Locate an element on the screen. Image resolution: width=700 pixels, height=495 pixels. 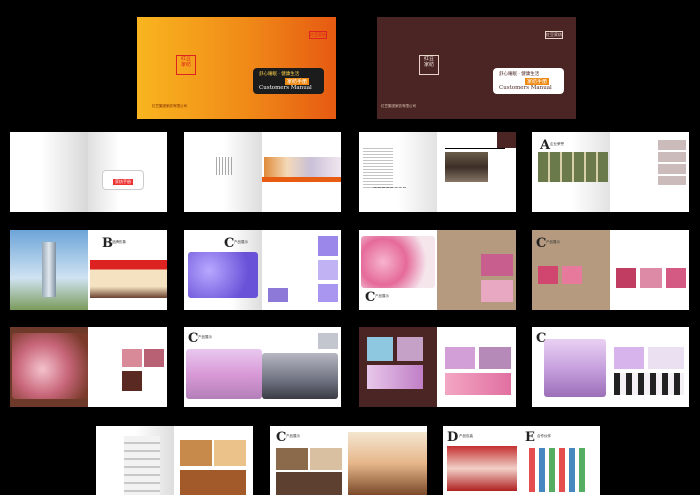
lavender-bed is located at coordinates (575, 368).